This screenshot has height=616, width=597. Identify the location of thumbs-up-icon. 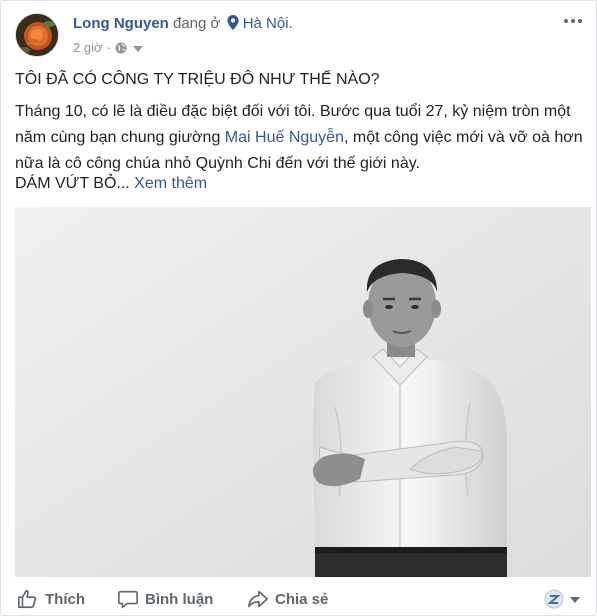
(27, 599).